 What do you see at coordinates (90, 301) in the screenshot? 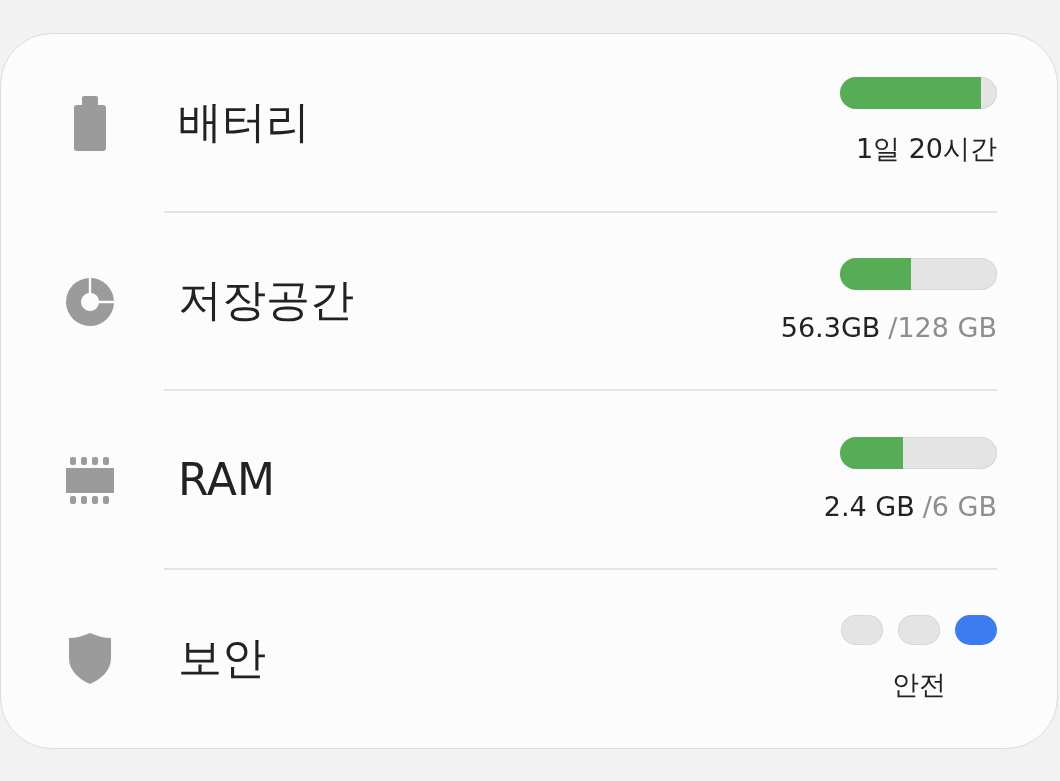
I see `donut-chart-icon` at bounding box center [90, 301].